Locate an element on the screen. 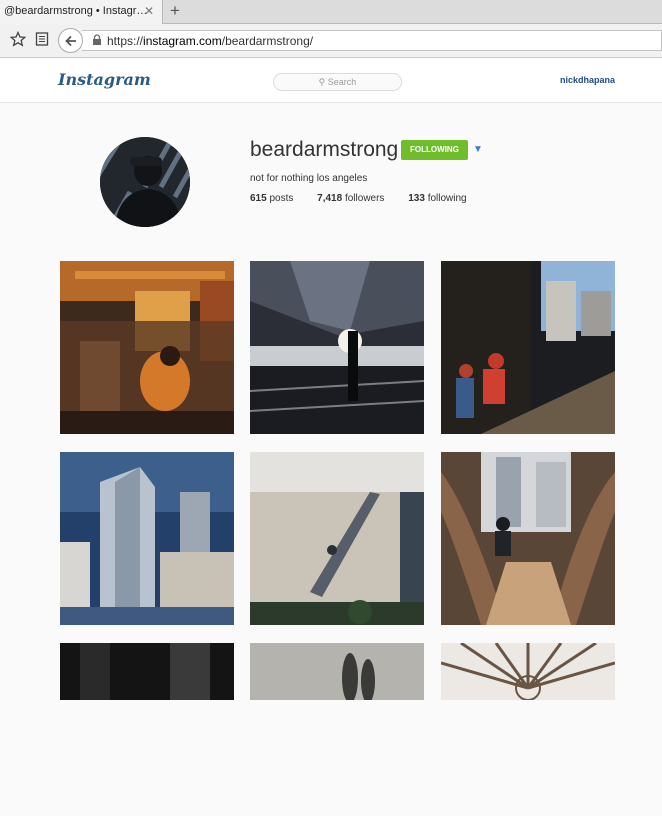 The height and width of the screenshot is (816, 662). back-button is located at coordinates (70, 40).